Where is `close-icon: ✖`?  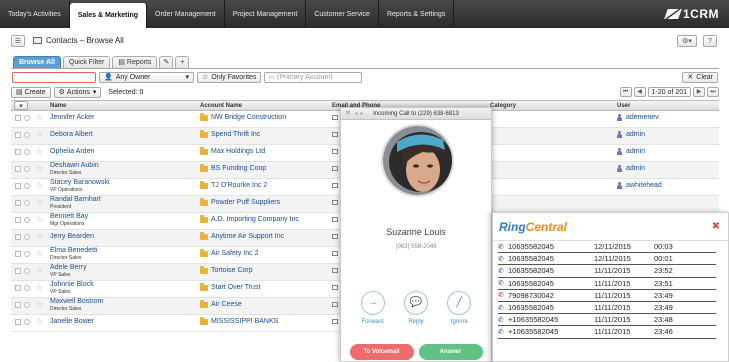 close-icon: ✖ is located at coordinates (716, 226).